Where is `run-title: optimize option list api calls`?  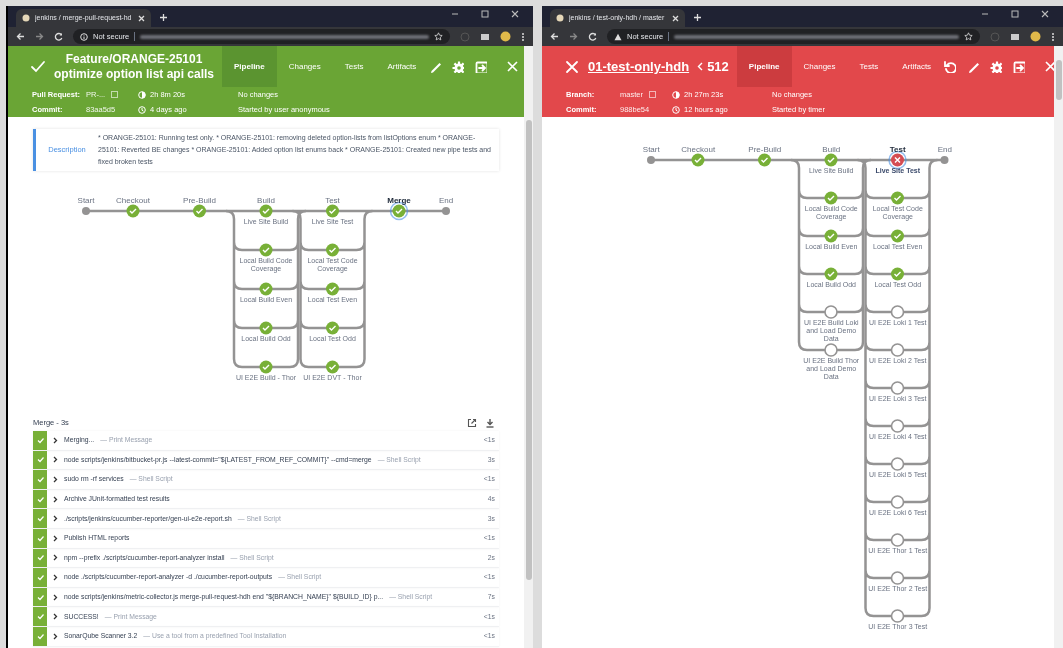
run-title: optimize option list api calls is located at coordinates (134, 74).